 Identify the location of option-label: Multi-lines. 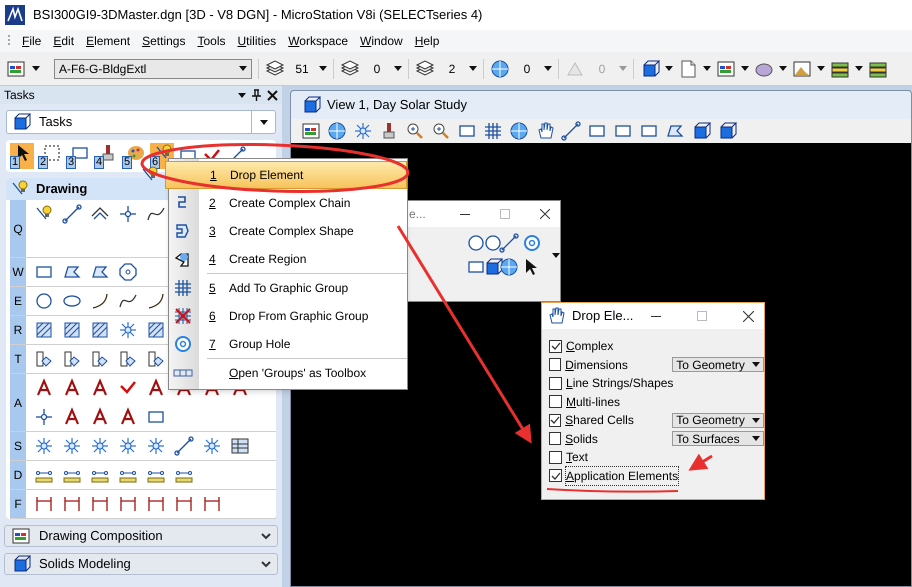
(594, 402).